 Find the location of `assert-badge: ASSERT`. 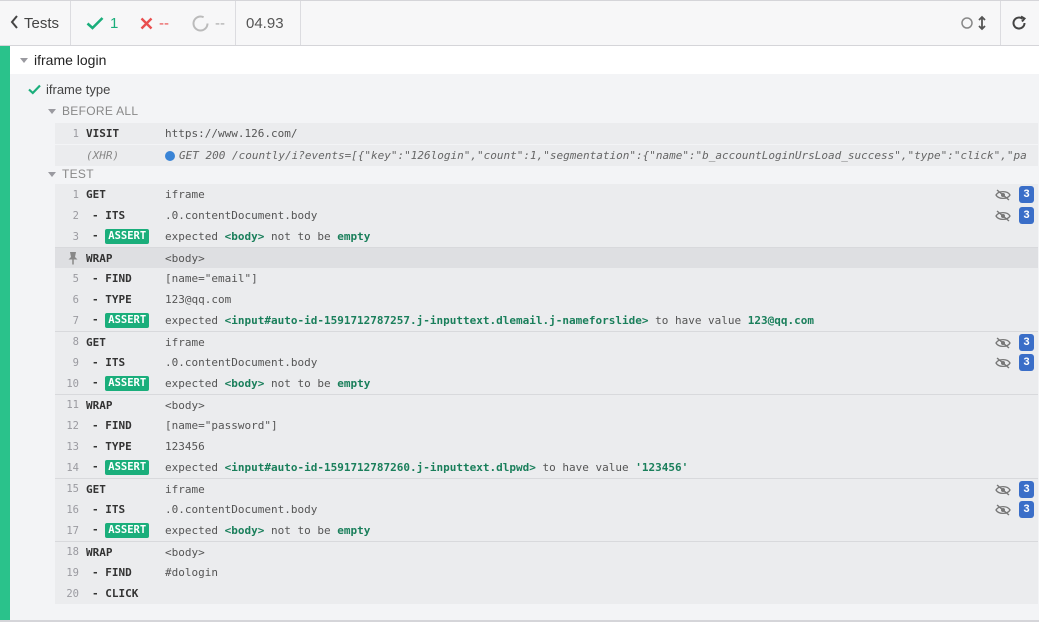

assert-badge: ASSERT is located at coordinates (127, 530).